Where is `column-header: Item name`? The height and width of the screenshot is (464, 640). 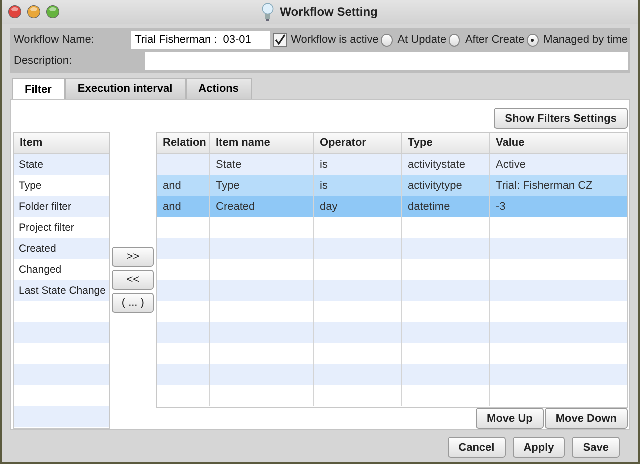 column-header: Item name is located at coordinates (262, 143).